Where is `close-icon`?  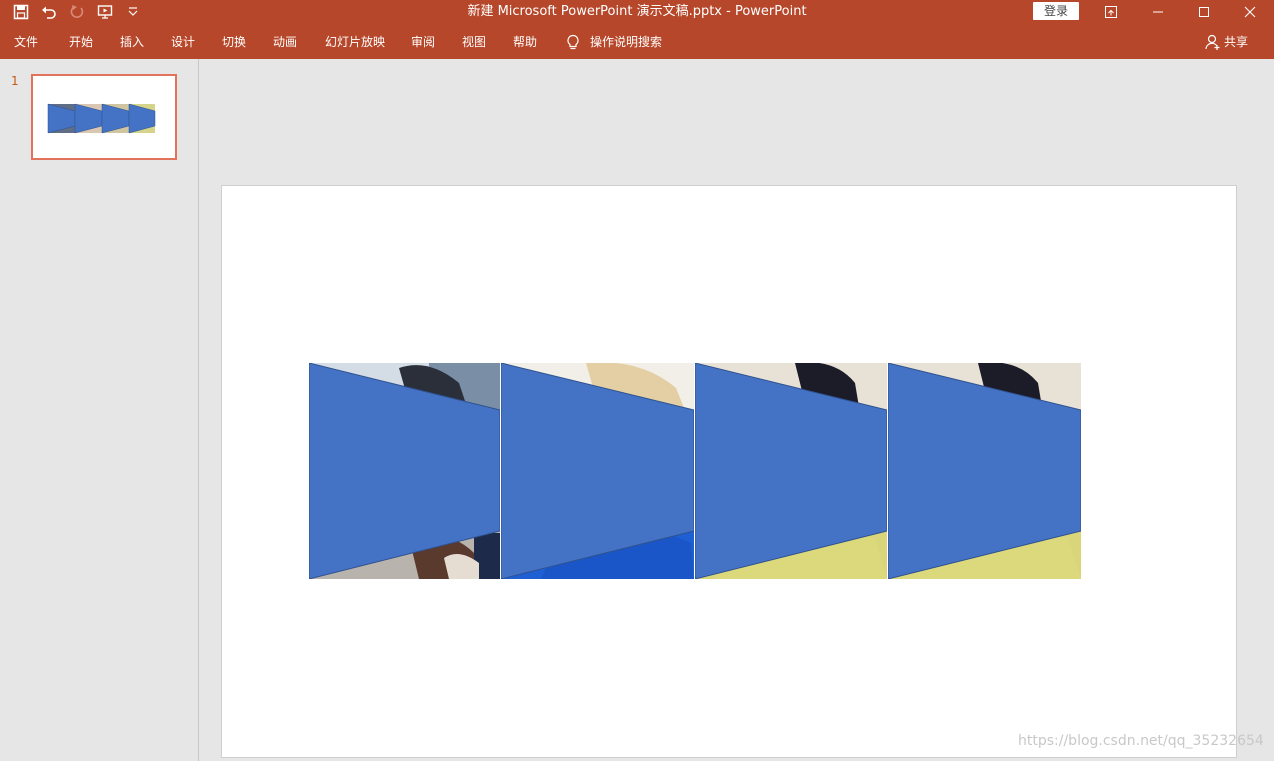 close-icon is located at coordinates (1250, 12).